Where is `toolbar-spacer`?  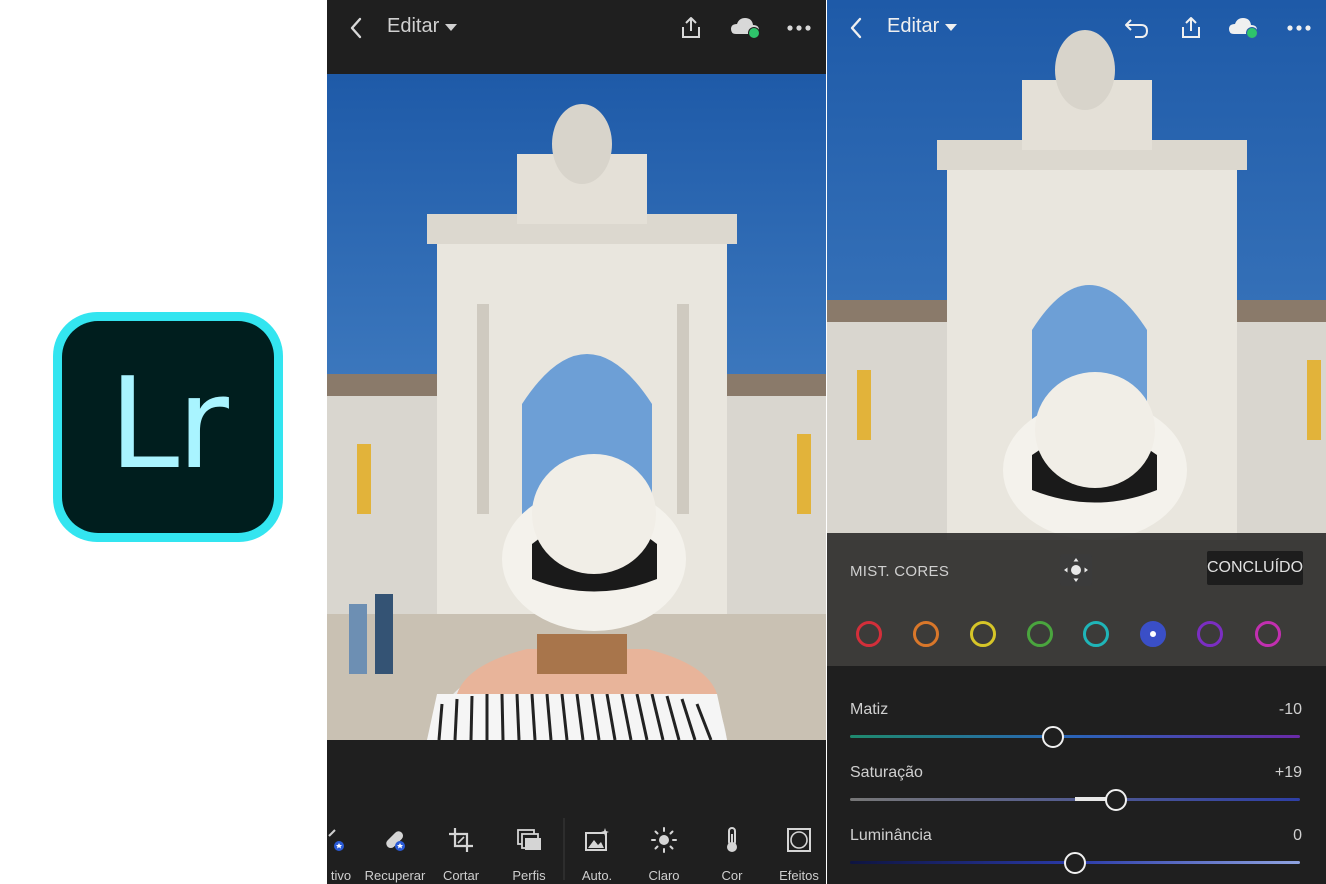 toolbar-spacer is located at coordinates (576, 777).